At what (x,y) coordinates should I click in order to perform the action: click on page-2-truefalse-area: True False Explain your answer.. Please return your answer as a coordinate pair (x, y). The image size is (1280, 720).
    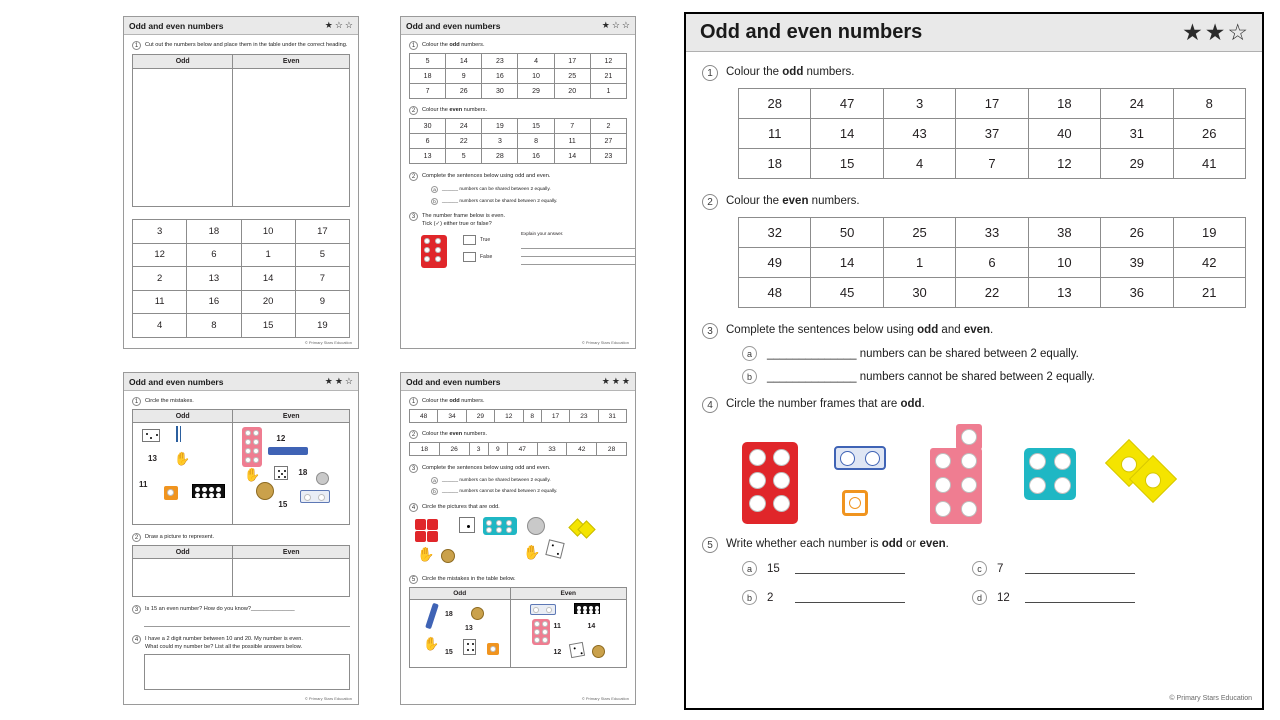
    Looking at the image, I should click on (528, 252).